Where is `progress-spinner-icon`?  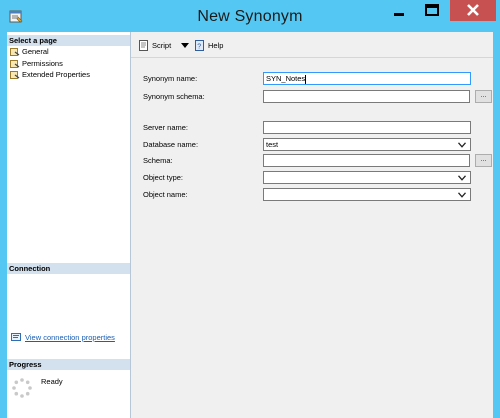
progress-spinner-icon is located at coordinates (22, 388).